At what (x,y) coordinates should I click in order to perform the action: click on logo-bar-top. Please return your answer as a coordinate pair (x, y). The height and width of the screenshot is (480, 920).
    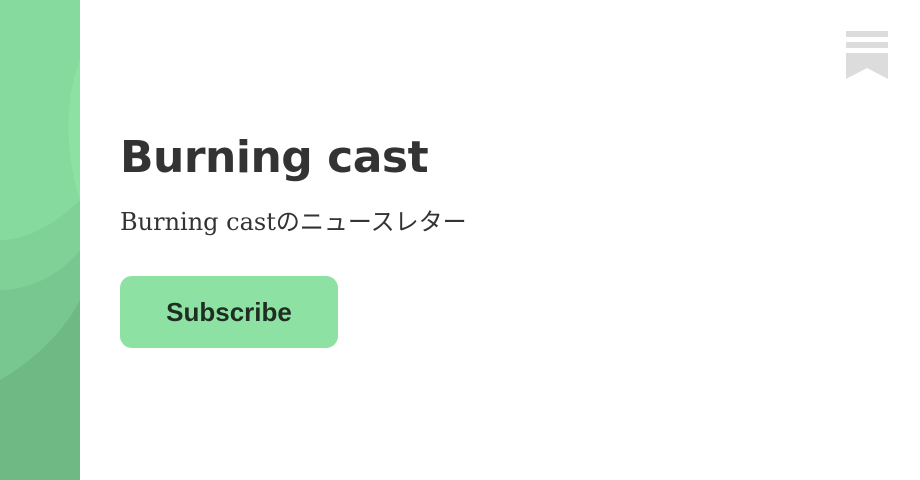
    Looking at the image, I should click on (867, 34).